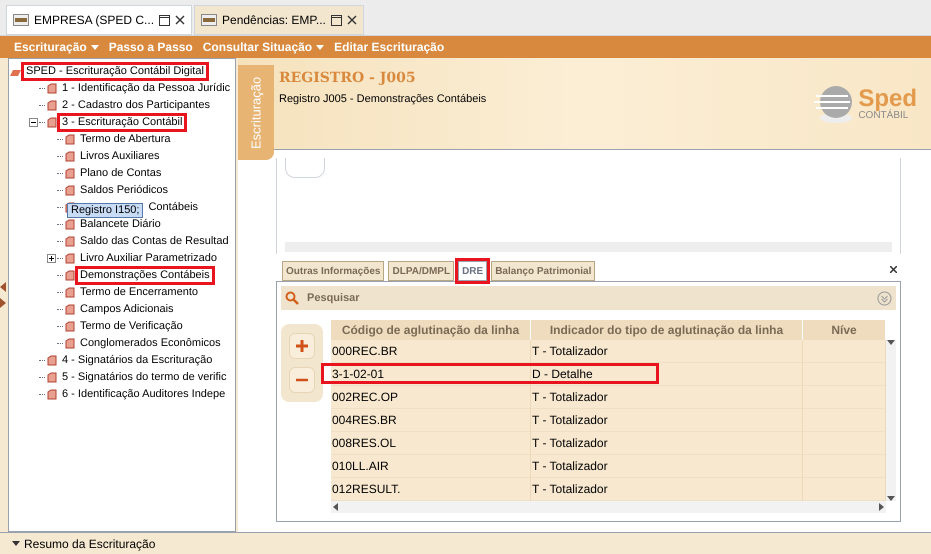 The width and height of the screenshot is (931, 554). I want to click on tree-item: Livros Auxiliares, so click(120, 156).